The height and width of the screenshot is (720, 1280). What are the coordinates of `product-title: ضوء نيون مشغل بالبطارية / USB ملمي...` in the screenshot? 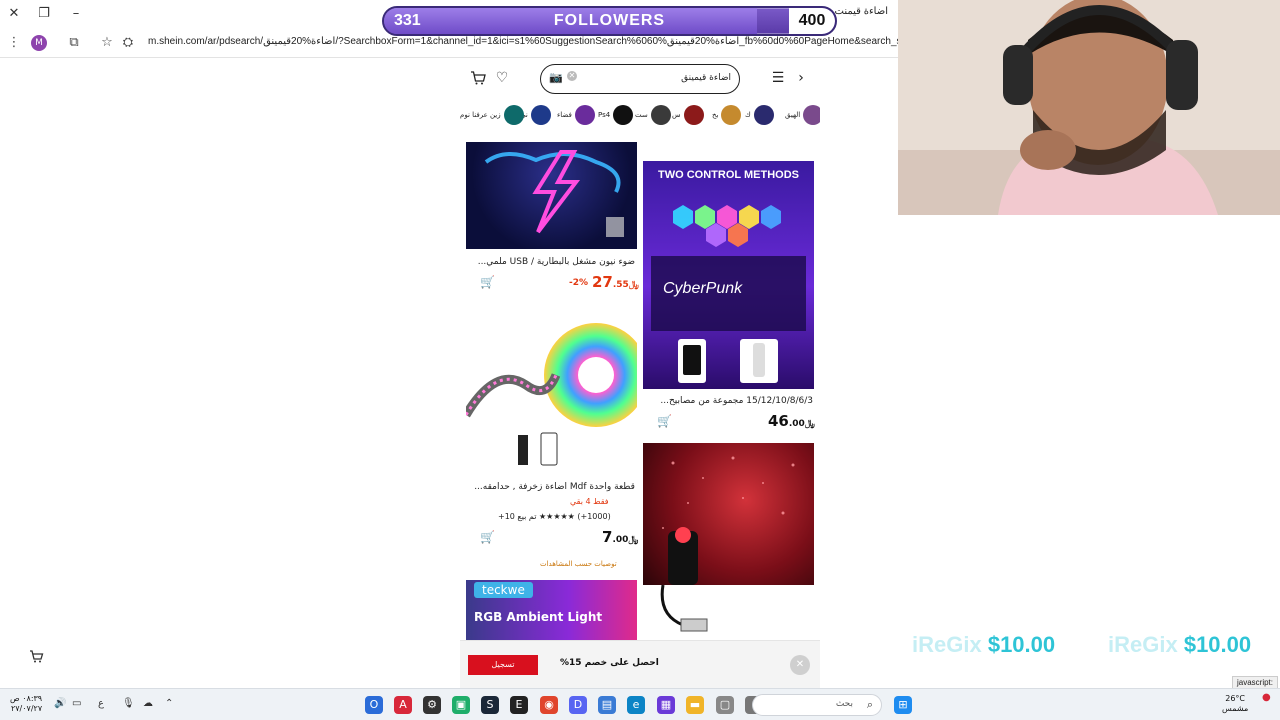 It's located at (552, 262).